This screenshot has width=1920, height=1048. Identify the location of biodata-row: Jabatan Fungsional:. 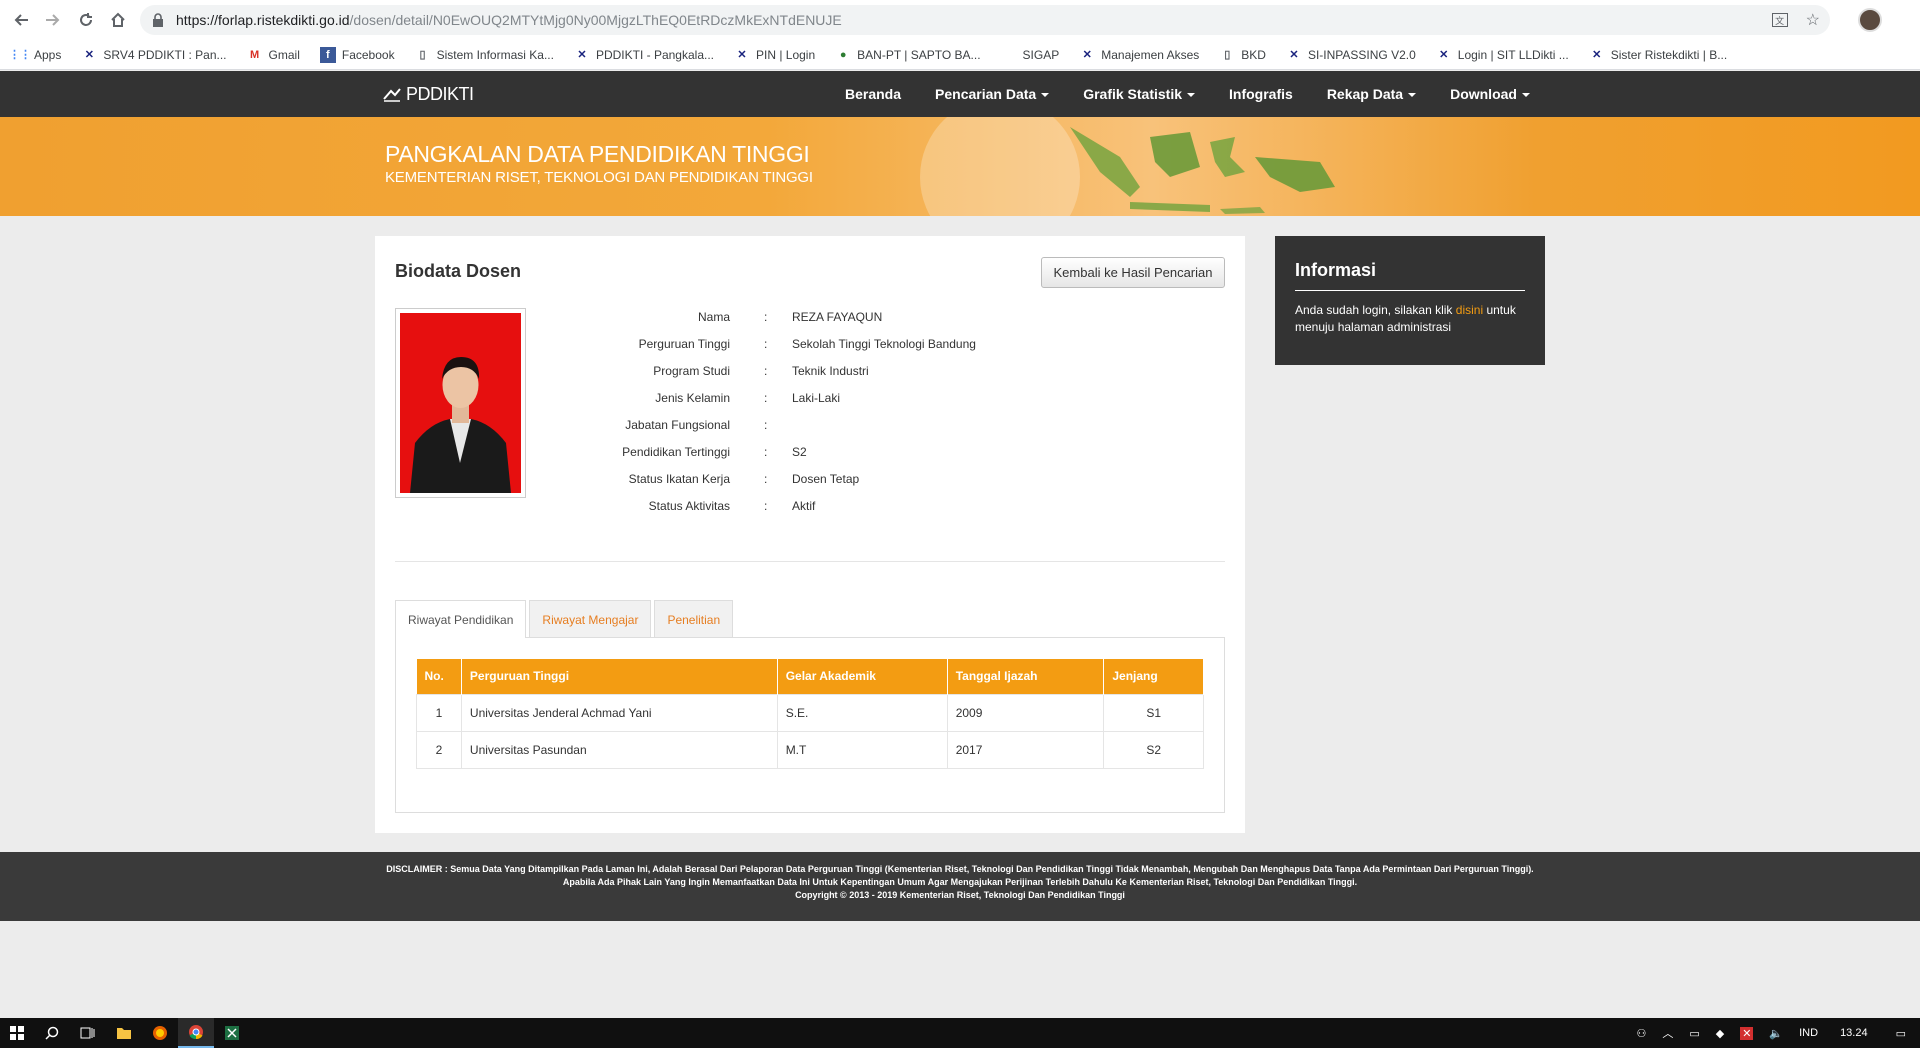
(810, 428).